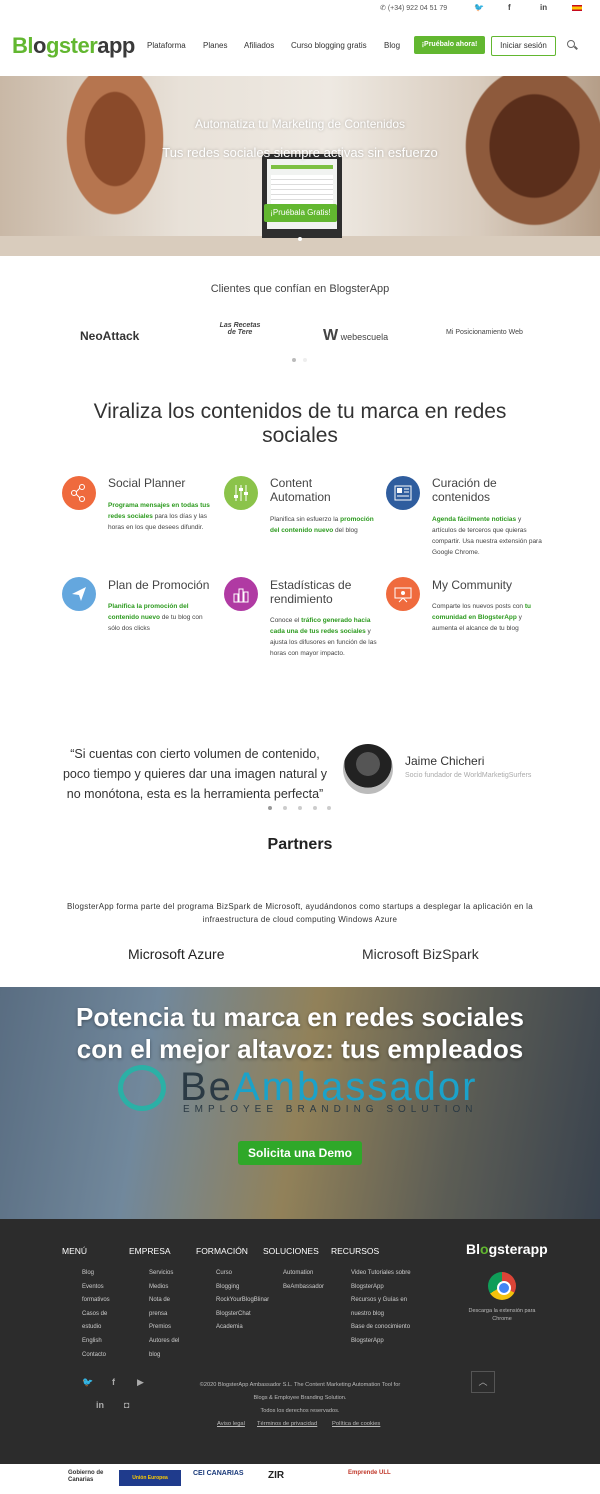  I want to click on logo: Blogsterapp, so click(73, 46).